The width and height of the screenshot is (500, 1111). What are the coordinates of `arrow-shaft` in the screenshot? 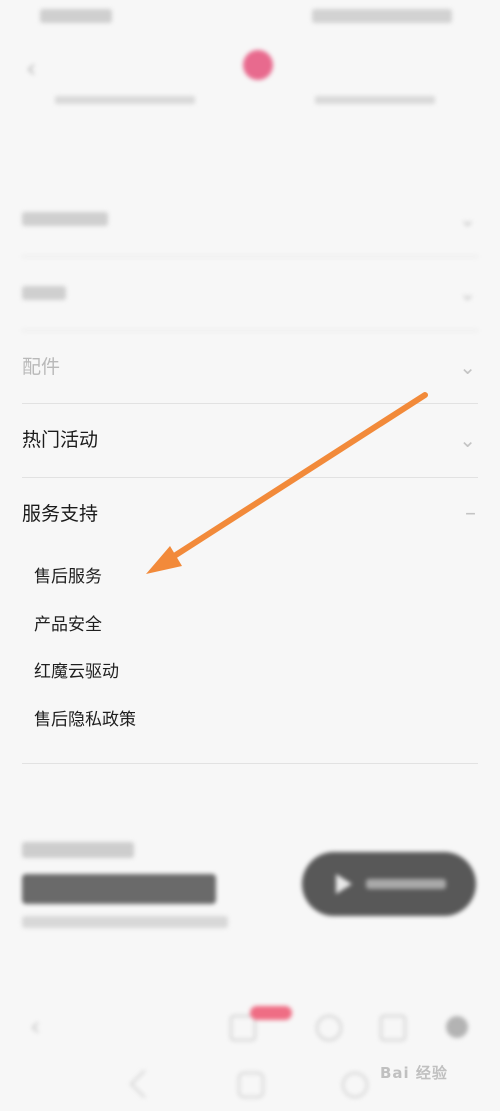 It's located at (296, 477).